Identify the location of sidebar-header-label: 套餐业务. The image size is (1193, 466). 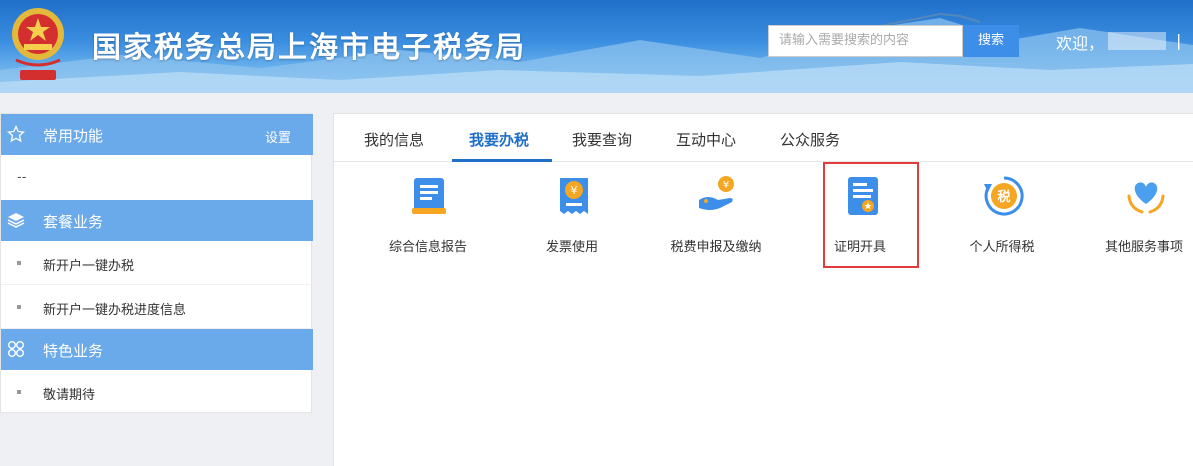
(73, 222).